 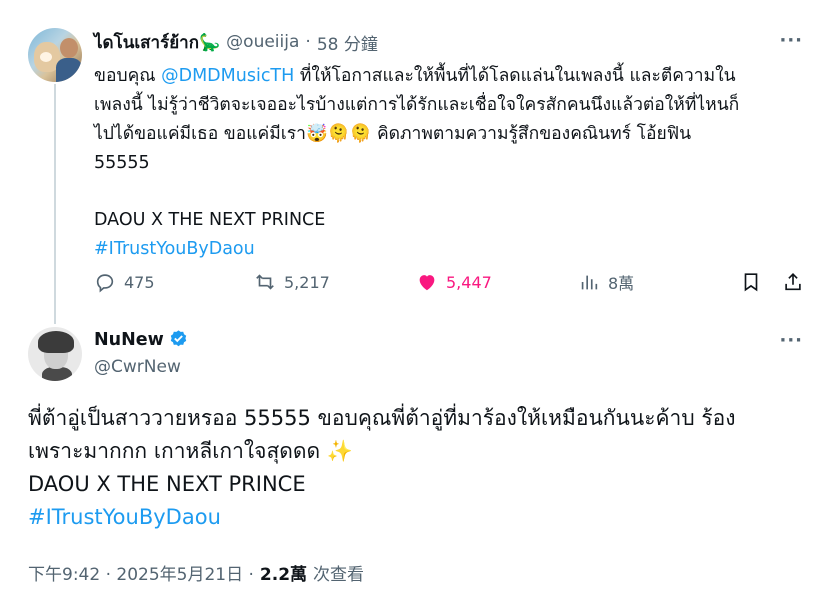 I want to click on share-button, so click(x=793, y=282).